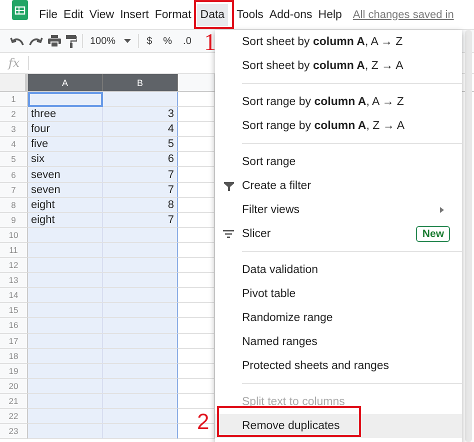 The width and height of the screenshot is (474, 442). Describe the element at coordinates (65, 144) in the screenshot. I see `table-cell: five` at that location.